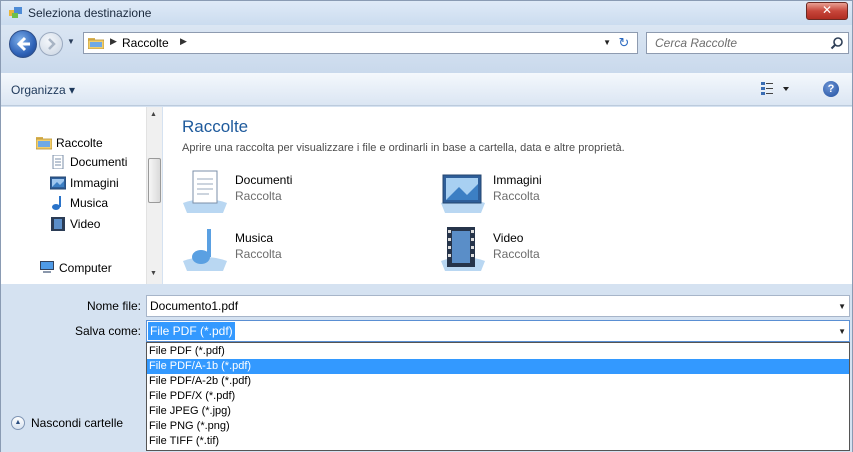 Image resolution: width=853 pixels, height=452 pixels. I want to click on scrollbar-thumb, so click(154, 180).